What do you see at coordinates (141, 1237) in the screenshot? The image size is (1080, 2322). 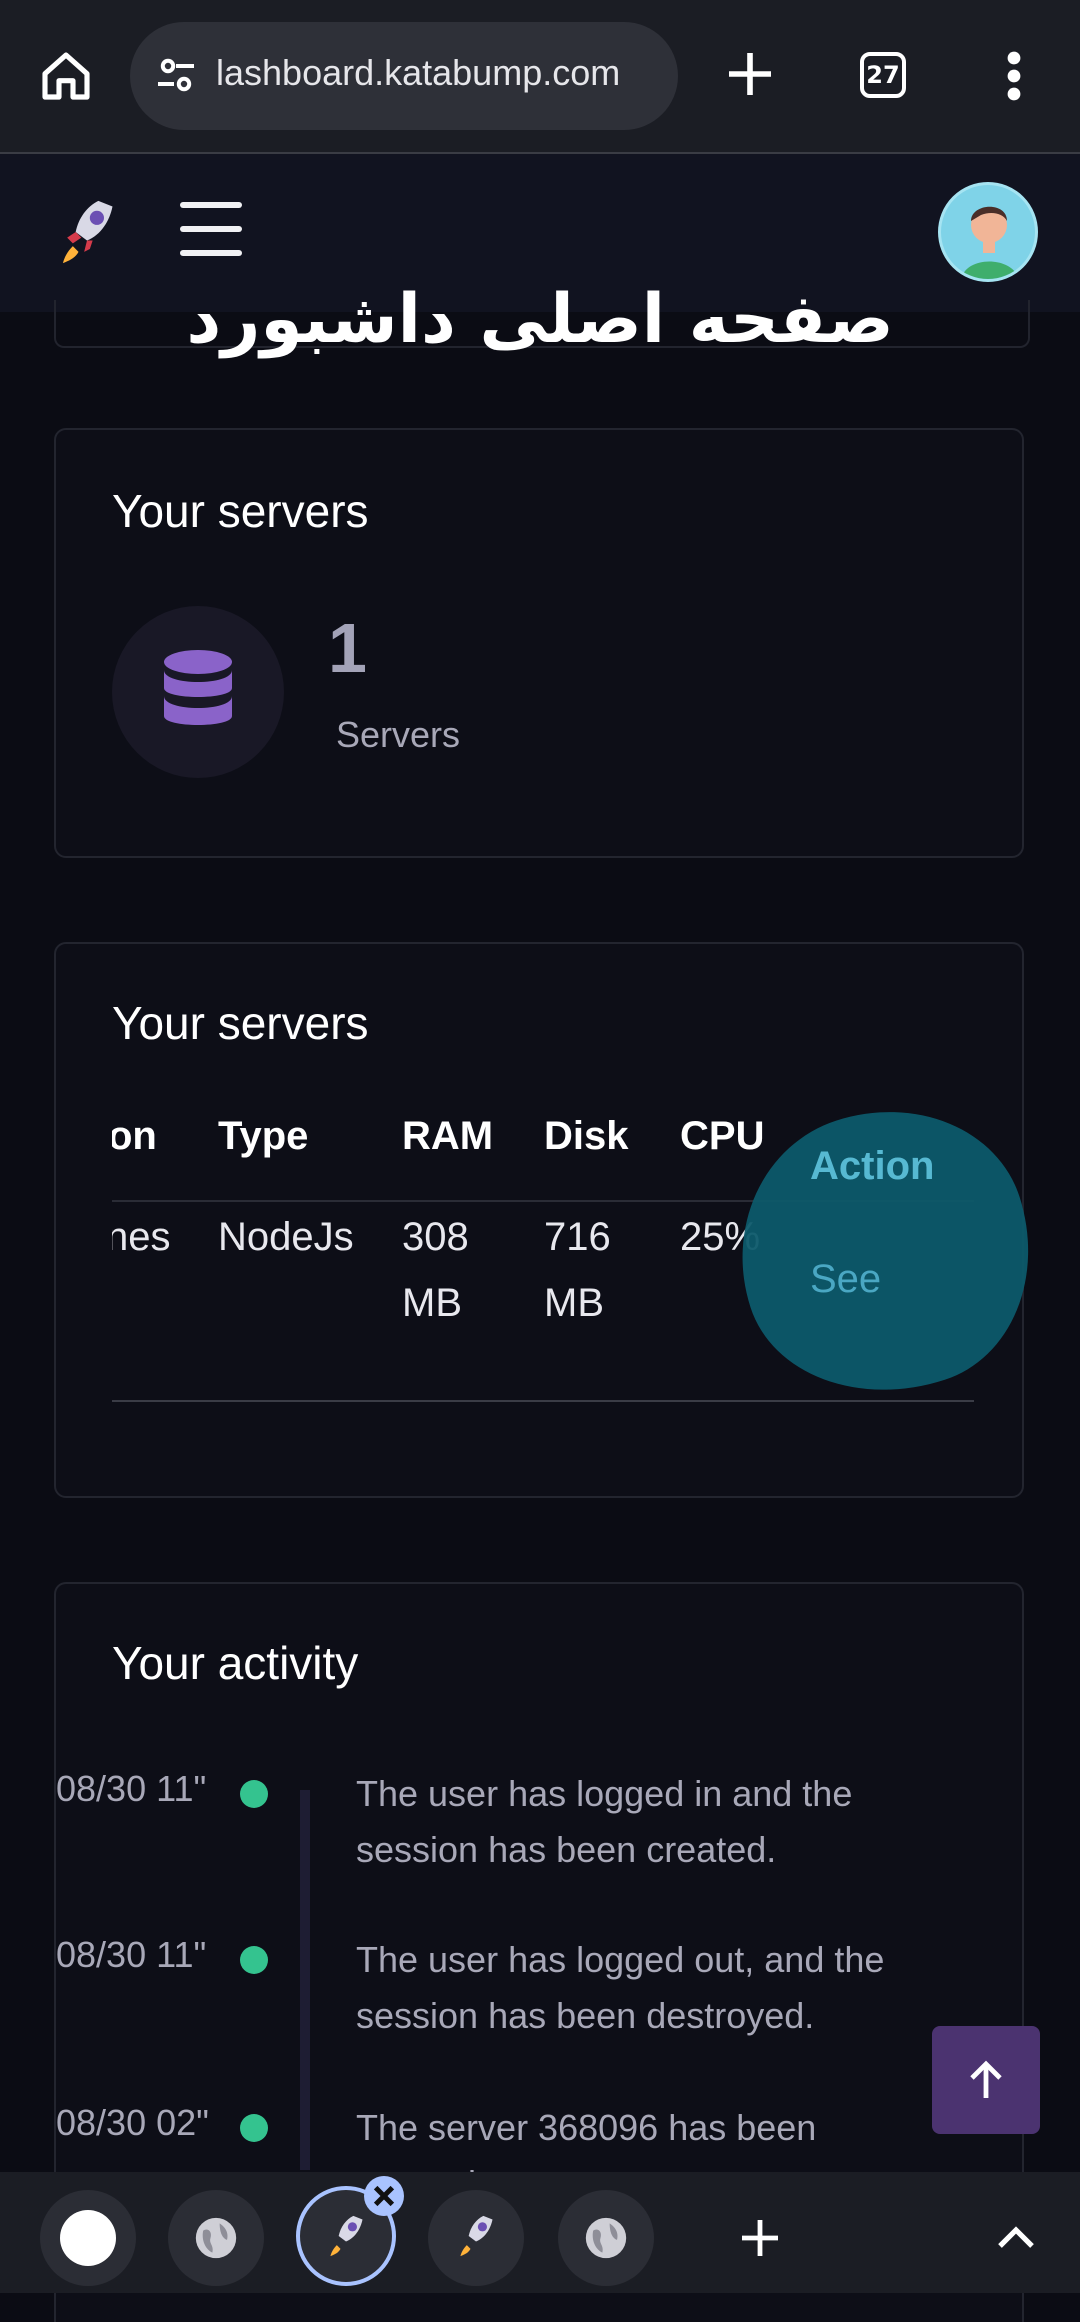 I see `cell-name: nes` at bounding box center [141, 1237].